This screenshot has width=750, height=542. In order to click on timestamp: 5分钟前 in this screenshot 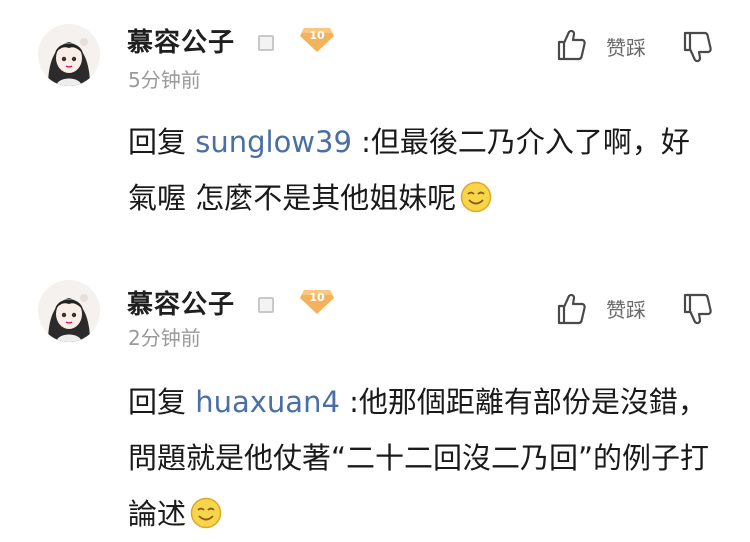, I will do `click(164, 80)`.